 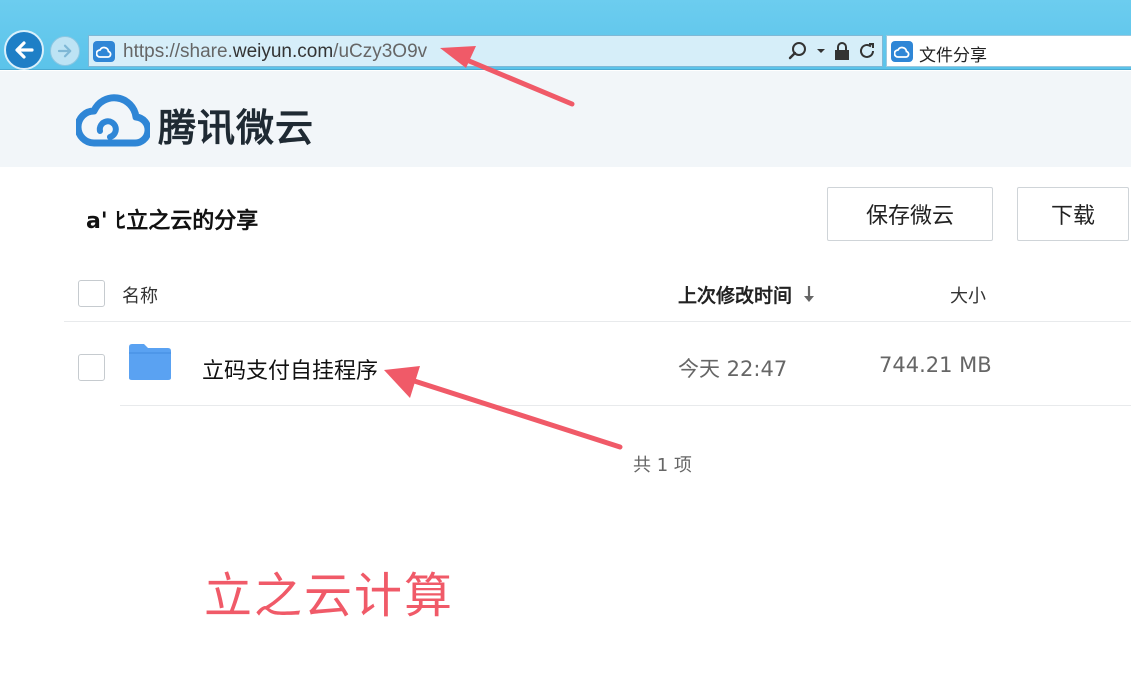 I want to click on folder-icon, so click(x=150, y=362).